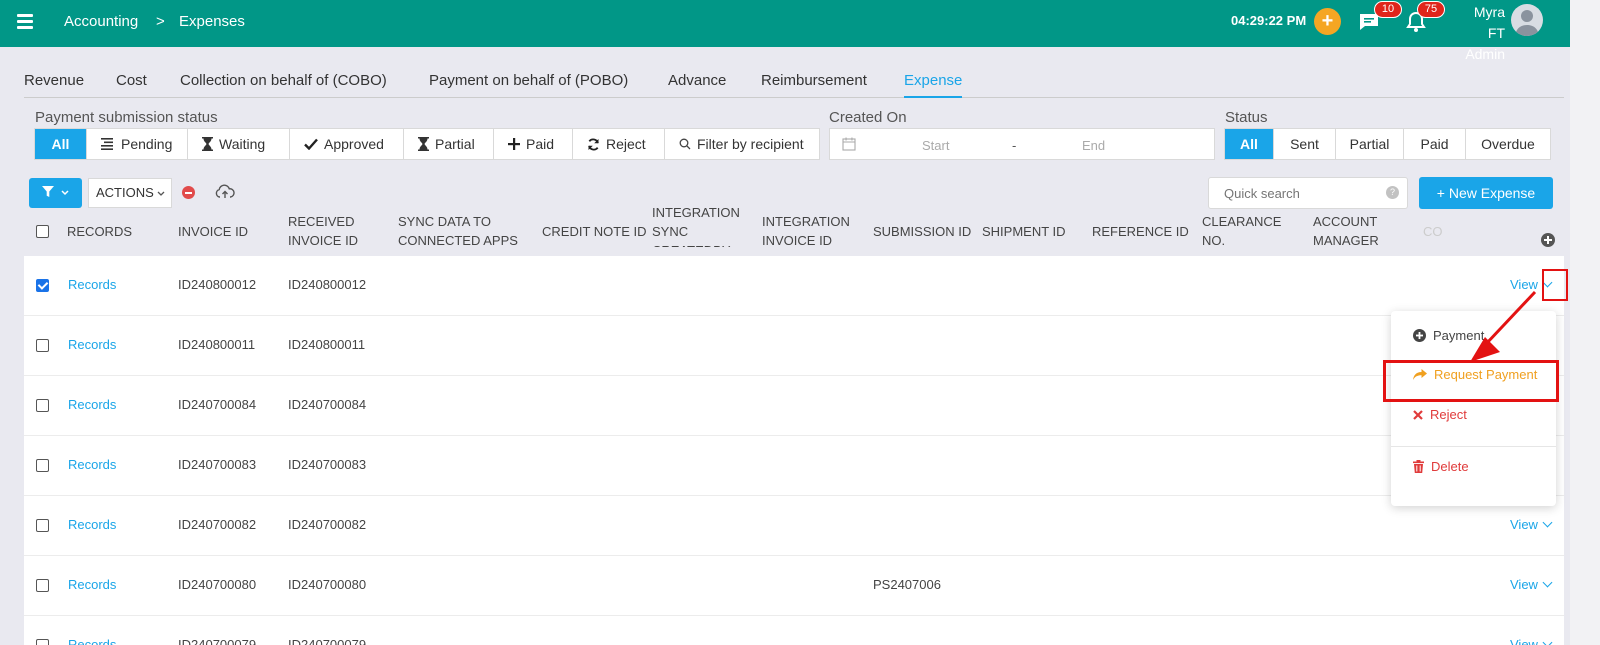 This screenshot has width=1600, height=645. I want to click on payment-status-waiting: Waiting, so click(239, 144).